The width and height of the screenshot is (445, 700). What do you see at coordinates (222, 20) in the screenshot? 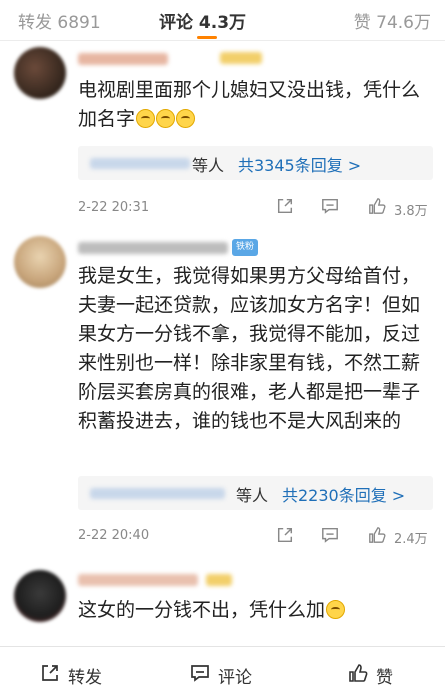
I see `tab-bar: 转发 6891 评论 4.3万 赞 74.6万` at bounding box center [222, 20].